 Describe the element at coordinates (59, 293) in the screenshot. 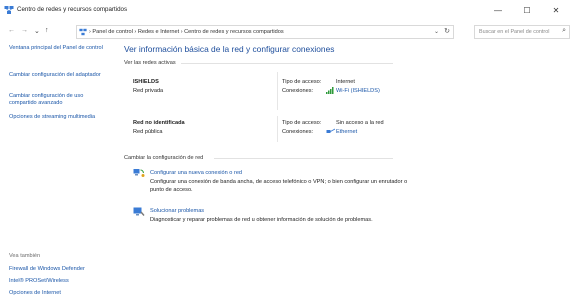

I see `see-also-internet-options: Opciones de Internet` at that location.